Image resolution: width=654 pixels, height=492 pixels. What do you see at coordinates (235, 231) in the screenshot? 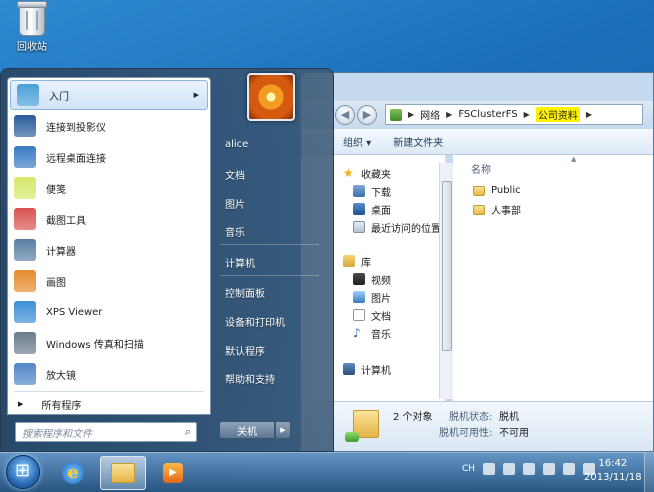
I see `start-right-music: 音乐` at bounding box center [235, 231].